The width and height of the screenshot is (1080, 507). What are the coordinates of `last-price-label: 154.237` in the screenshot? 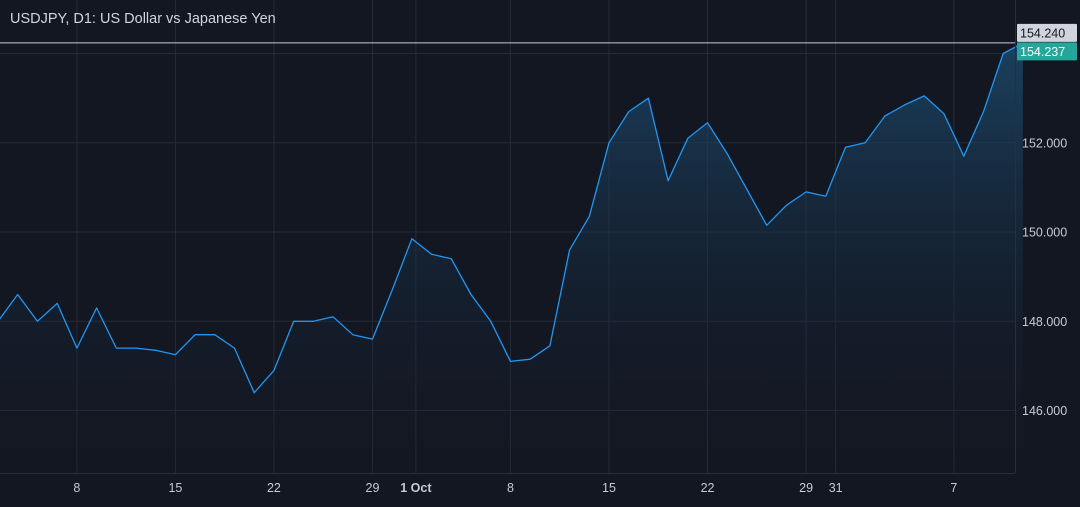 It's located at (1042, 52).